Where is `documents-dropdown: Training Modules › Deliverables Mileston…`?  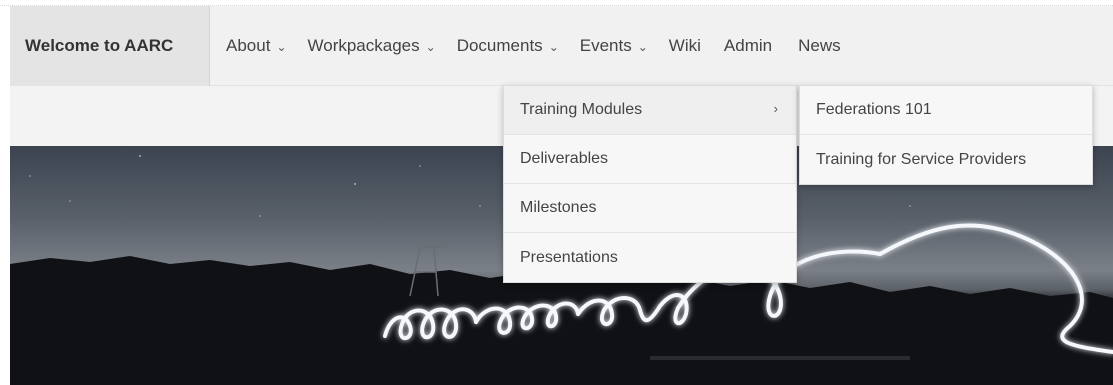
documents-dropdown: Training Modules › Deliverables Mileston… is located at coordinates (650, 184).